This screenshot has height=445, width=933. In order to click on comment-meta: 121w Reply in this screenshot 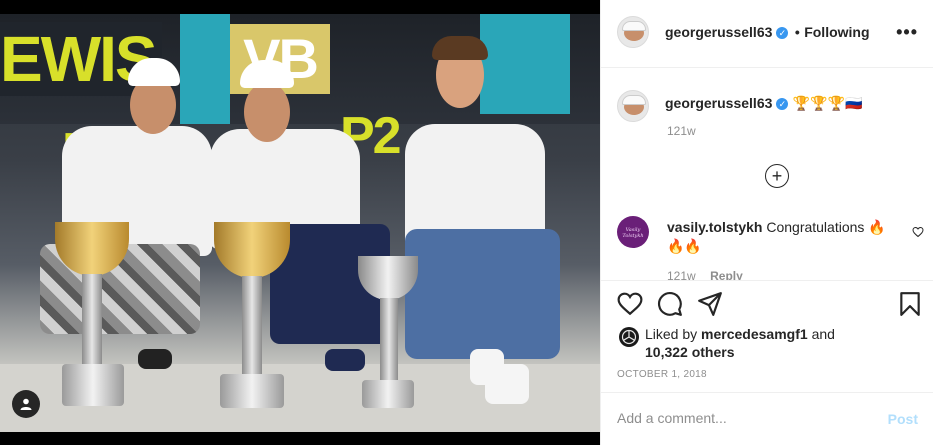, I will do `click(705, 273)`.